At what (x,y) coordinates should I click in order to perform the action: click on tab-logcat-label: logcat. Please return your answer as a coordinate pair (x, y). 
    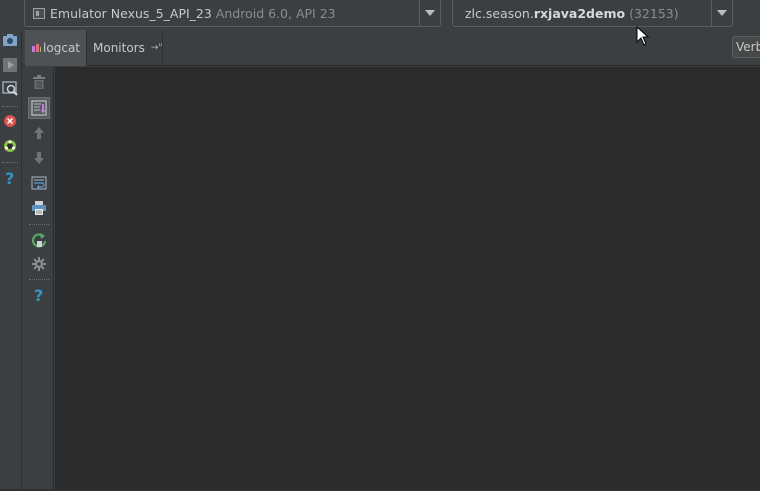
    Looking at the image, I should click on (61, 48).